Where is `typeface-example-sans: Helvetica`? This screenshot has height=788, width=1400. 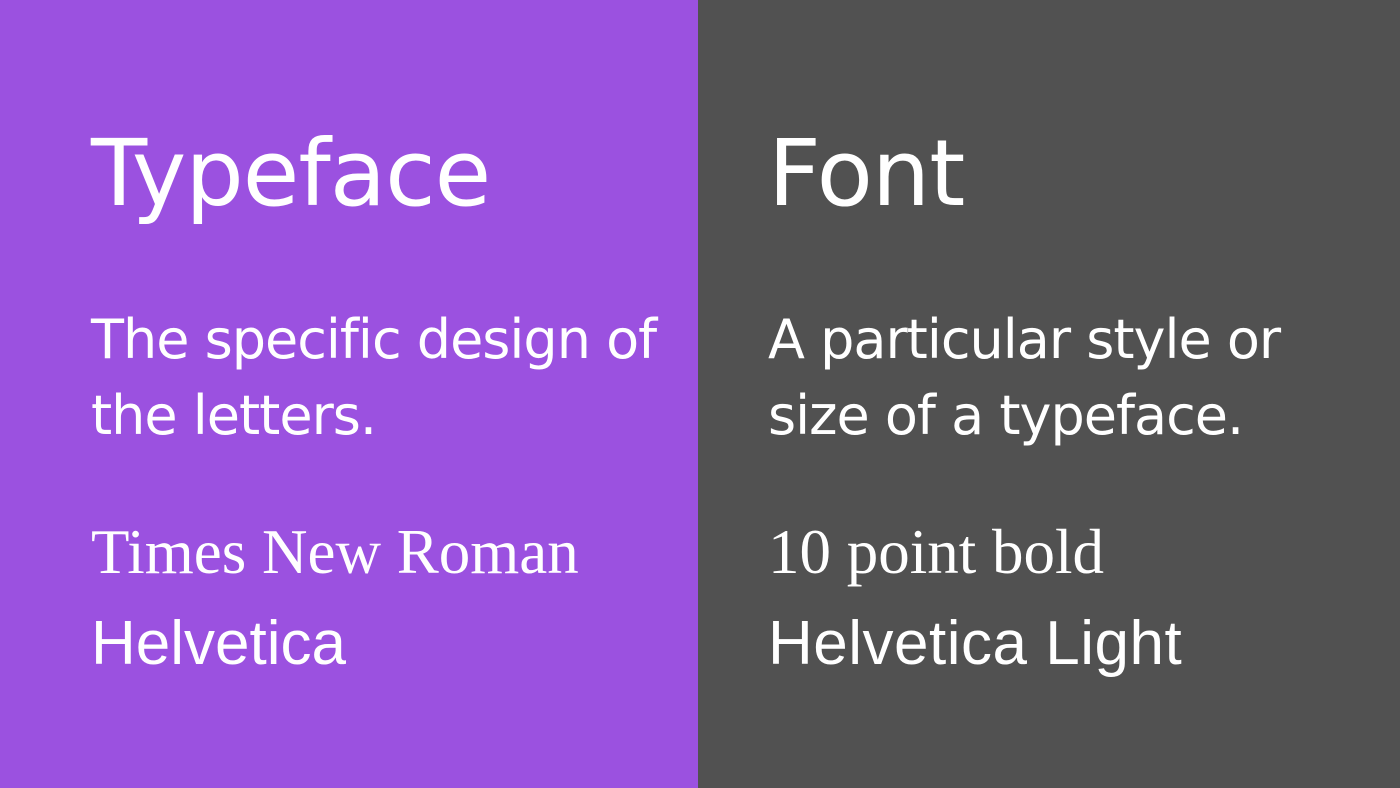 typeface-example-sans: Helvetica is located at coordinates (218, 643).